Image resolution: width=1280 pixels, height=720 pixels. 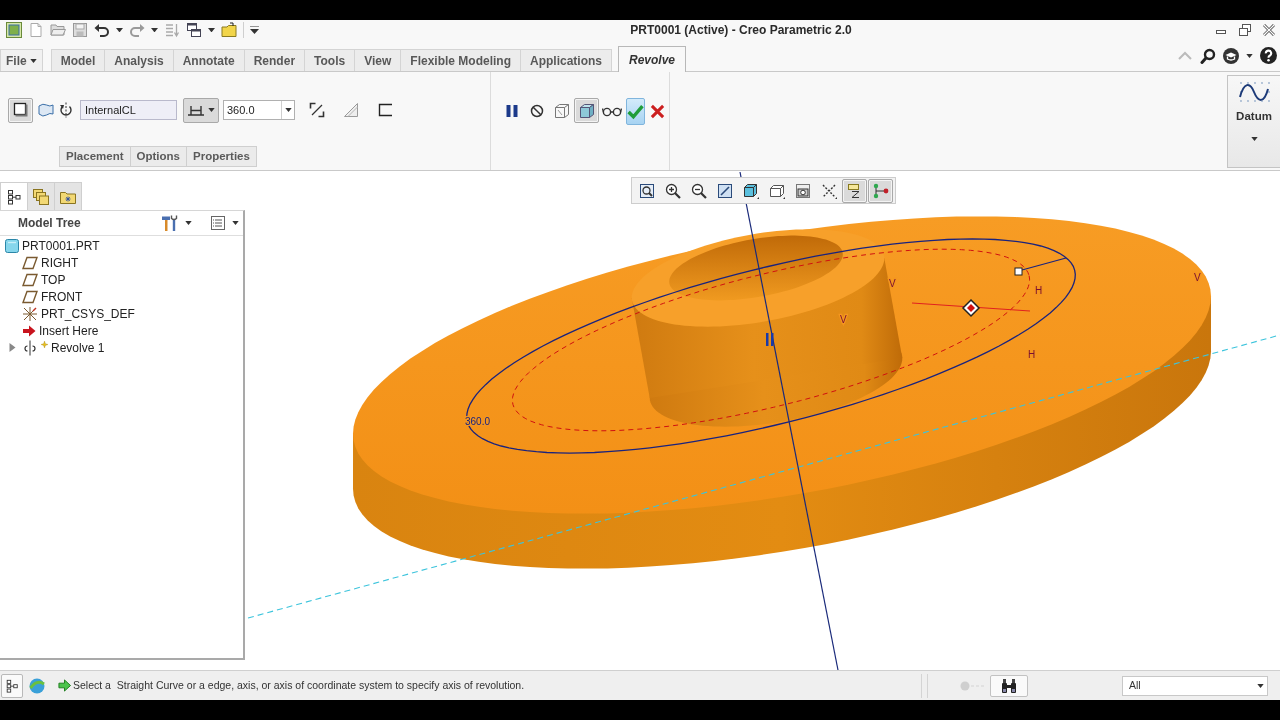 I want to click on tree-item: Revolve 1, so click(x=53, y=347).